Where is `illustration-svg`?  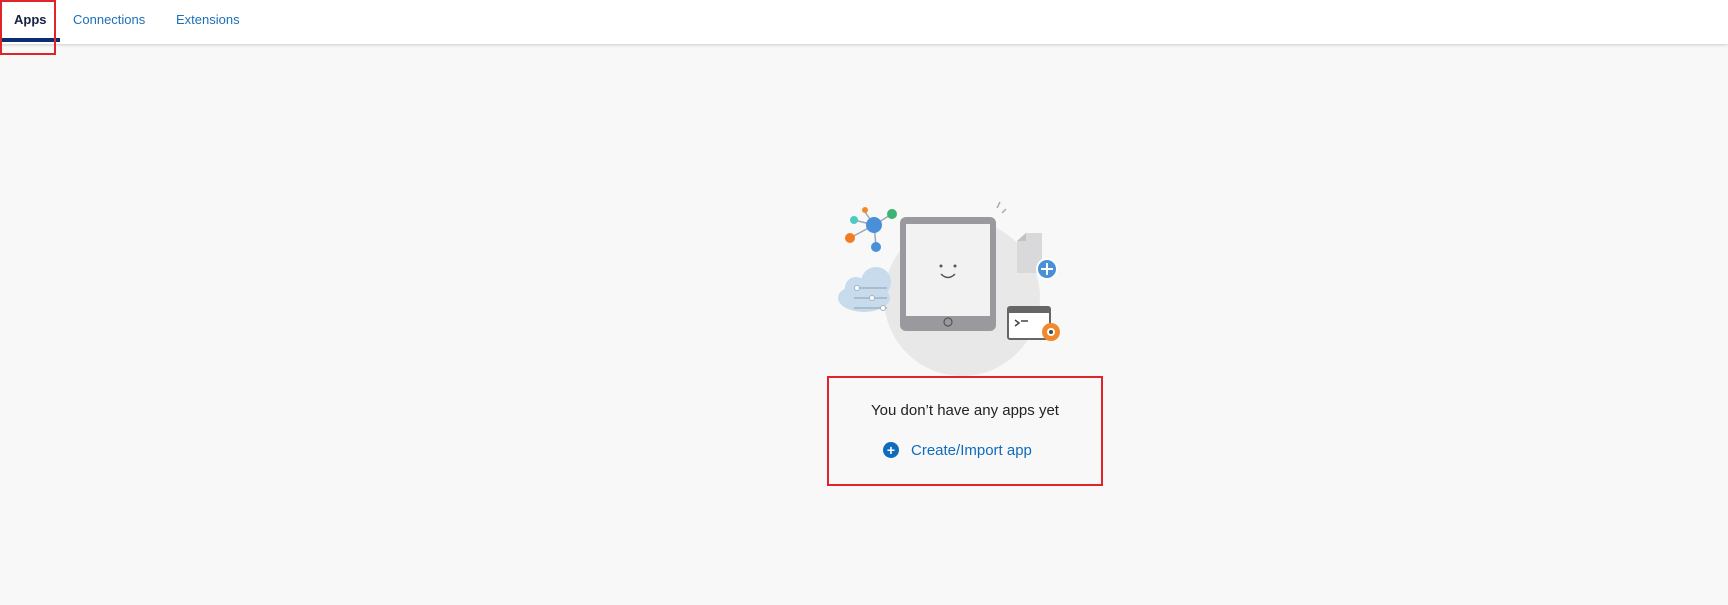 illustration-svg is located at coordinates (949, 288).